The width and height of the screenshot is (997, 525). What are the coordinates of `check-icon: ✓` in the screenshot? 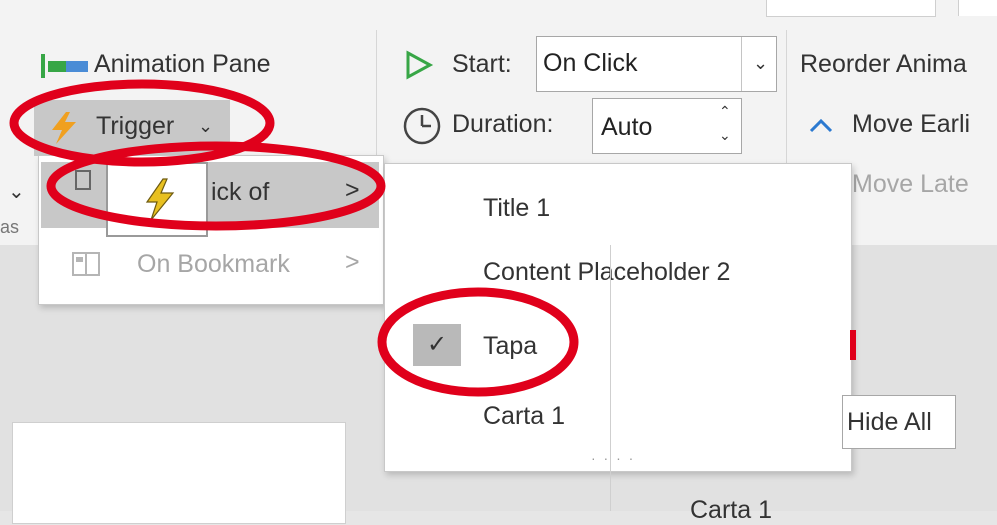 It's located at (437, 344).